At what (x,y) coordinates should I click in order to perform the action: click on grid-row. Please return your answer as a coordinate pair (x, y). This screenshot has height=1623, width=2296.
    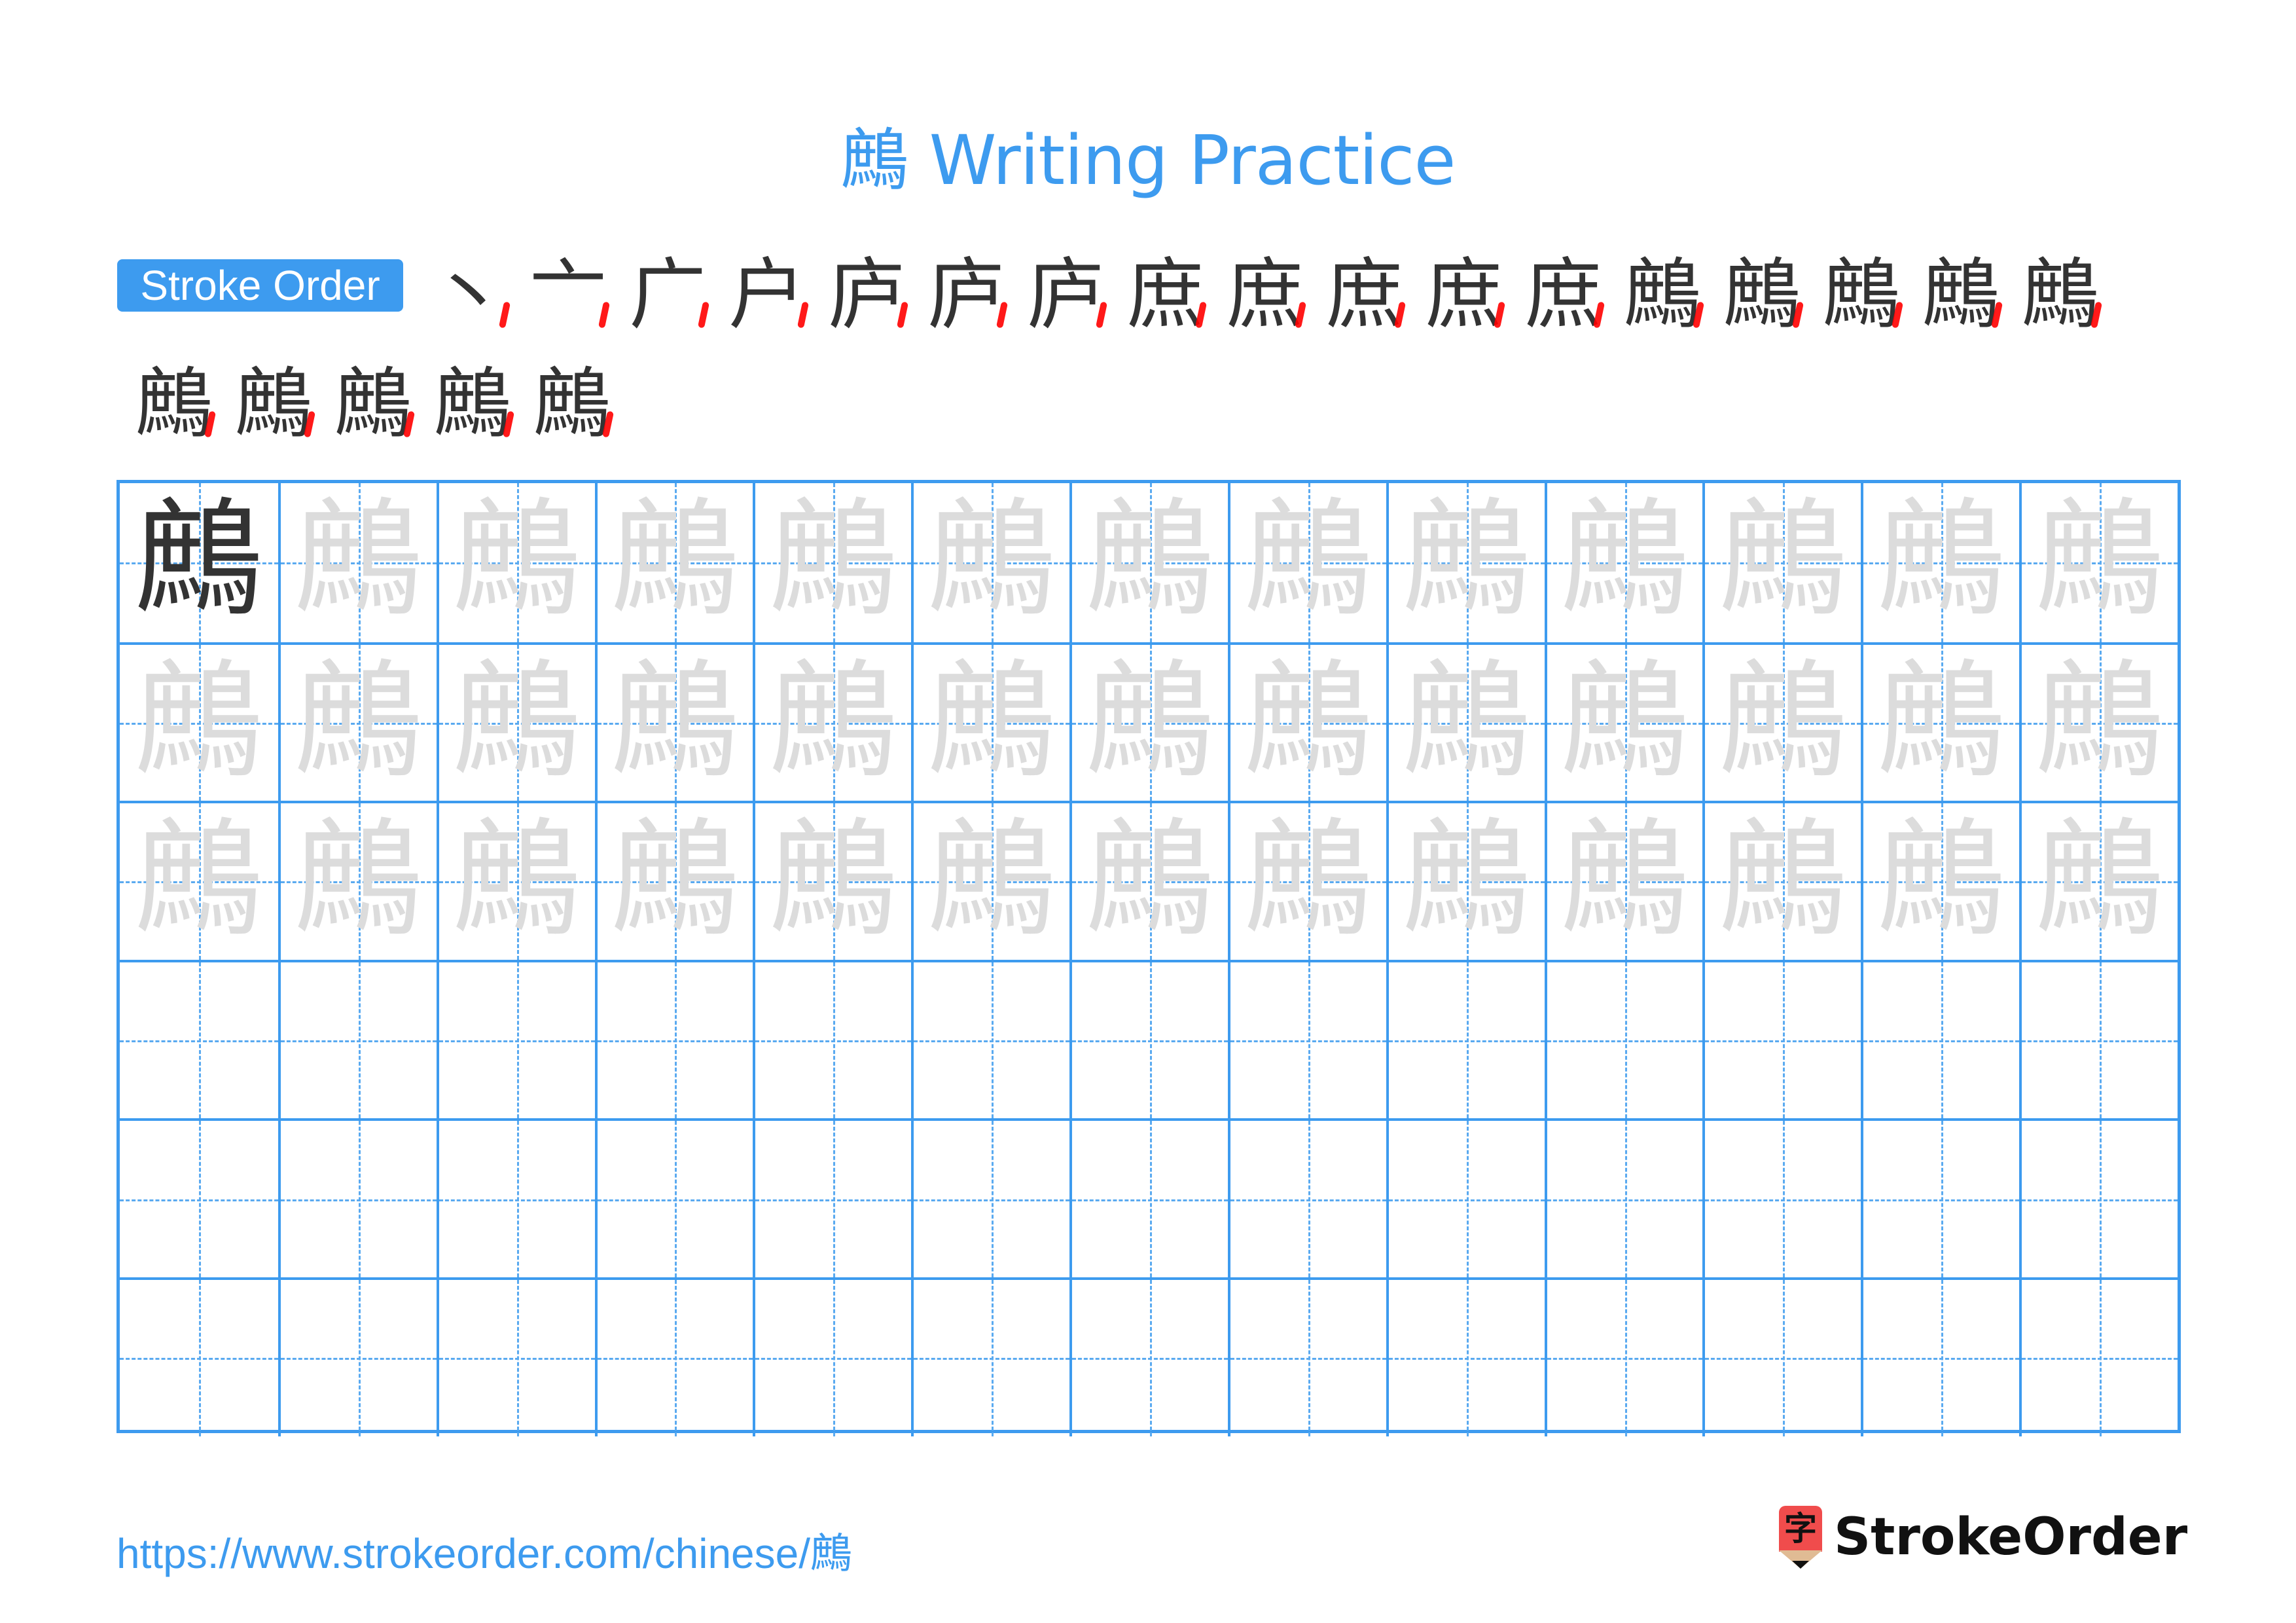
    Looking at the image, I should click on (1149, 1039).